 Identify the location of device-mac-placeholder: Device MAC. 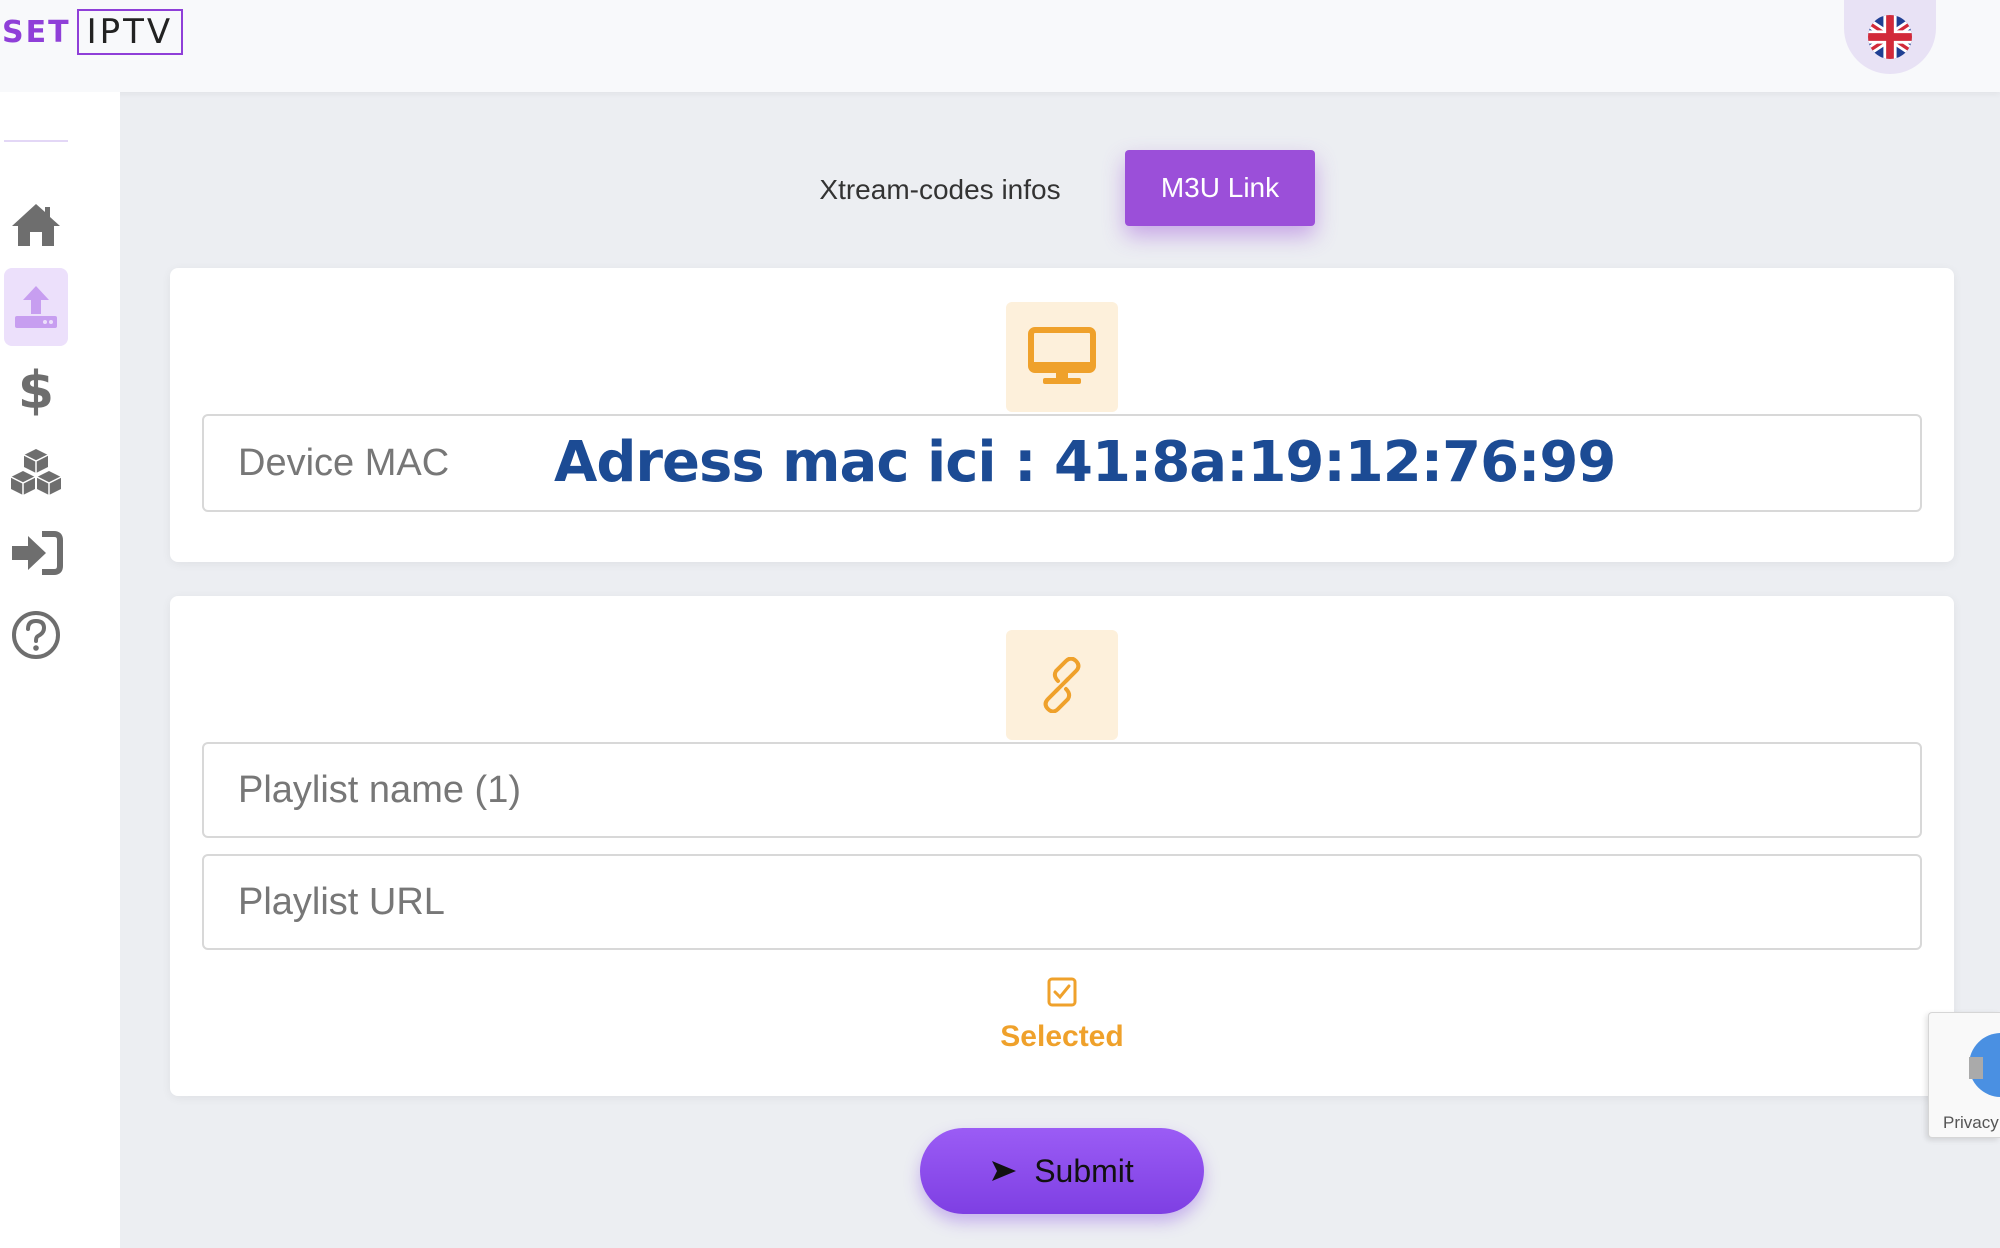
(344, 462).